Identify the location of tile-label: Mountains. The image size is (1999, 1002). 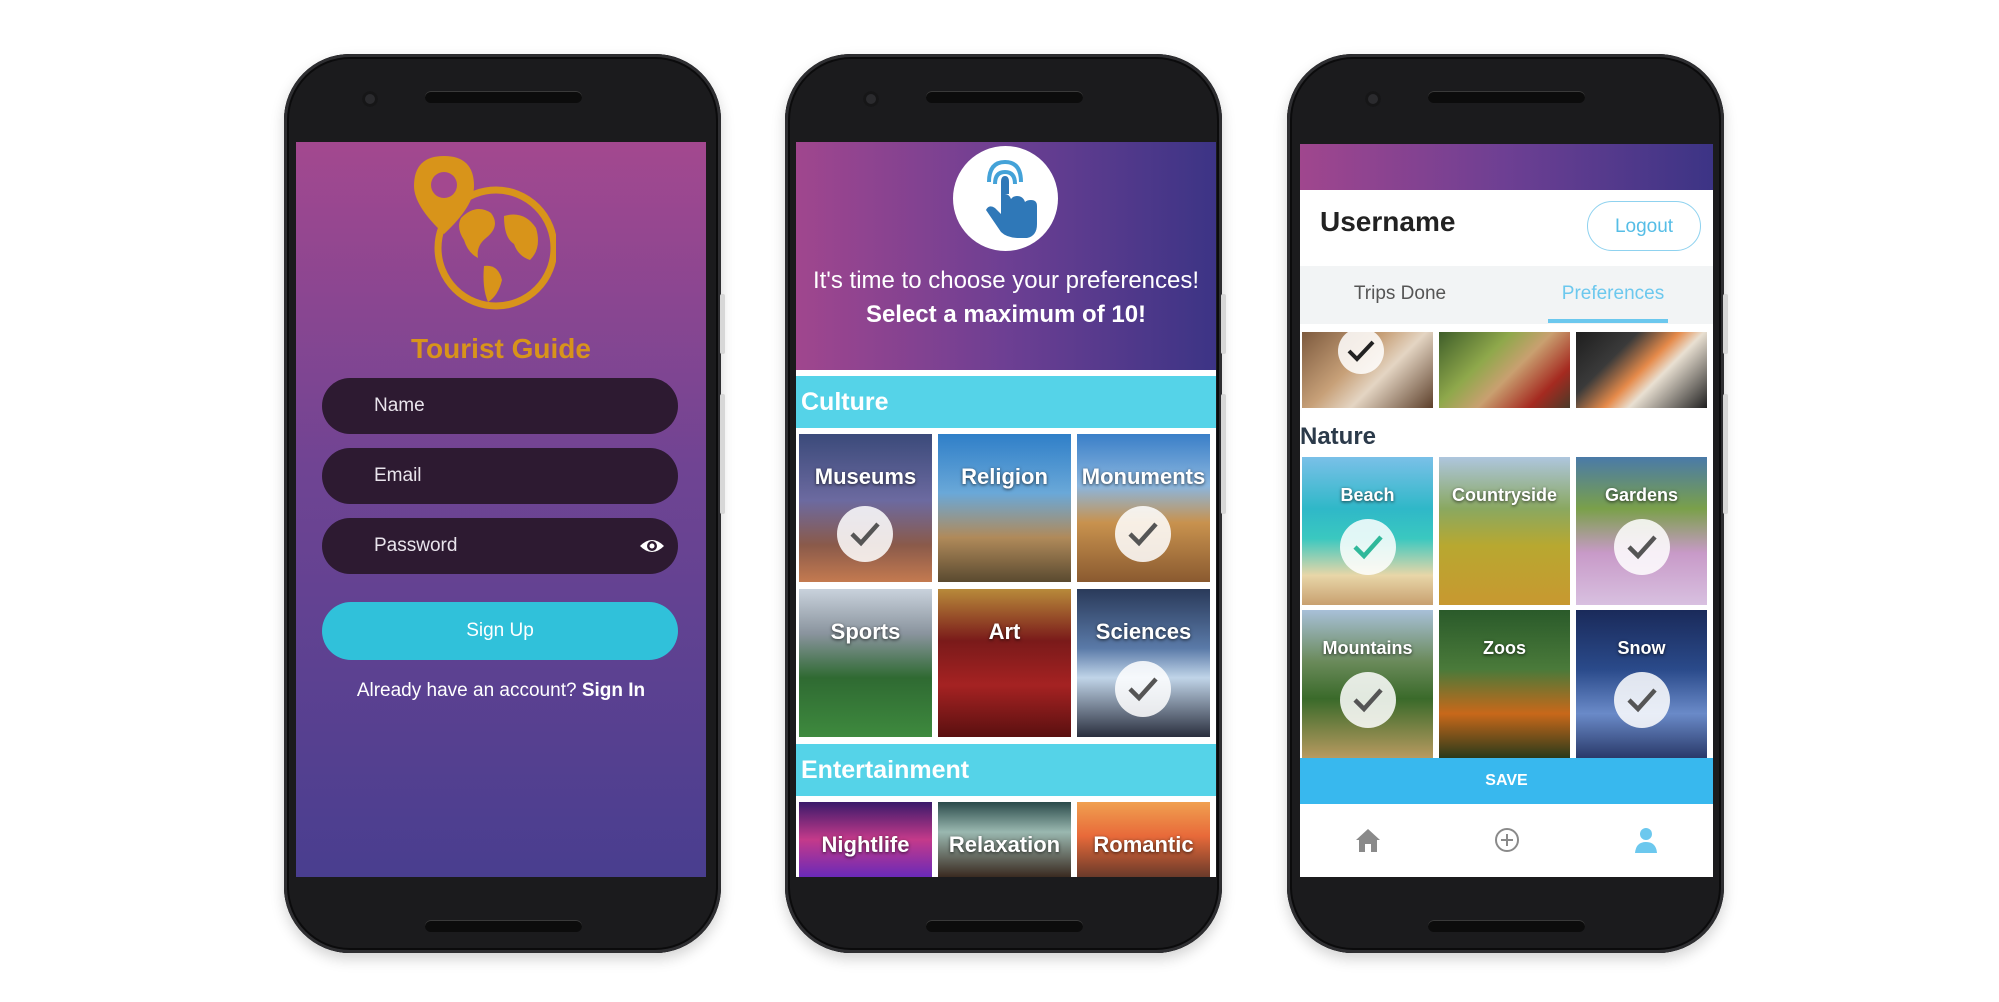
(1367, 648).